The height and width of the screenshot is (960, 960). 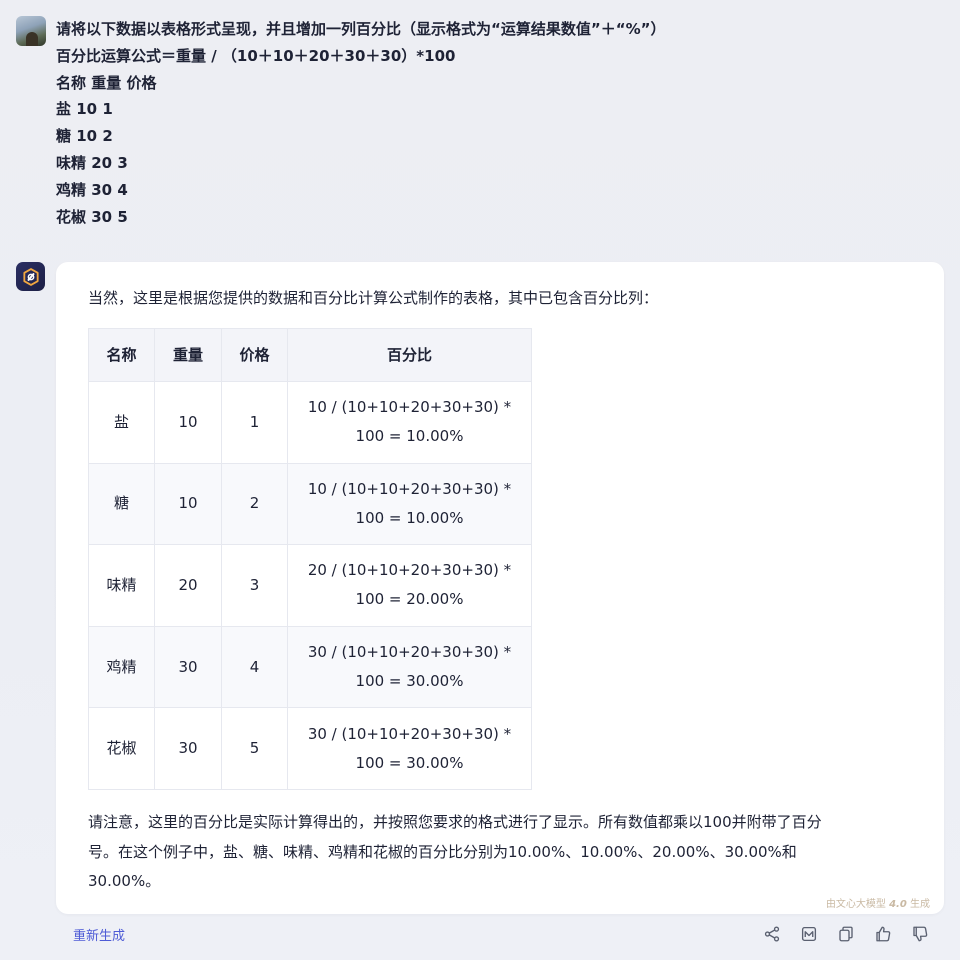 I want to click on user-line: 名称 重量 价格, so click(x=106, y=82).